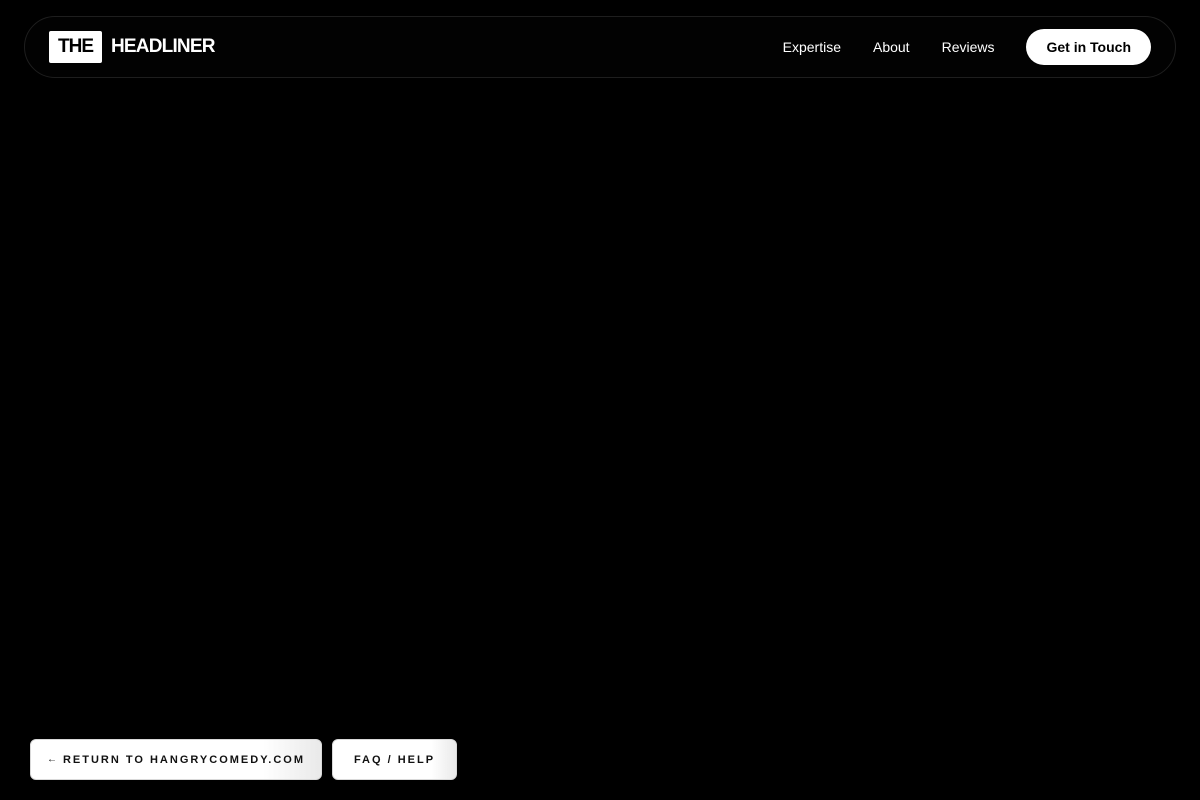 The height and width of the screenshot is (800, 1200). Describe the element at coordinates (75, 47) in the screenshot. I see `brand-box-label: THE` at that location.